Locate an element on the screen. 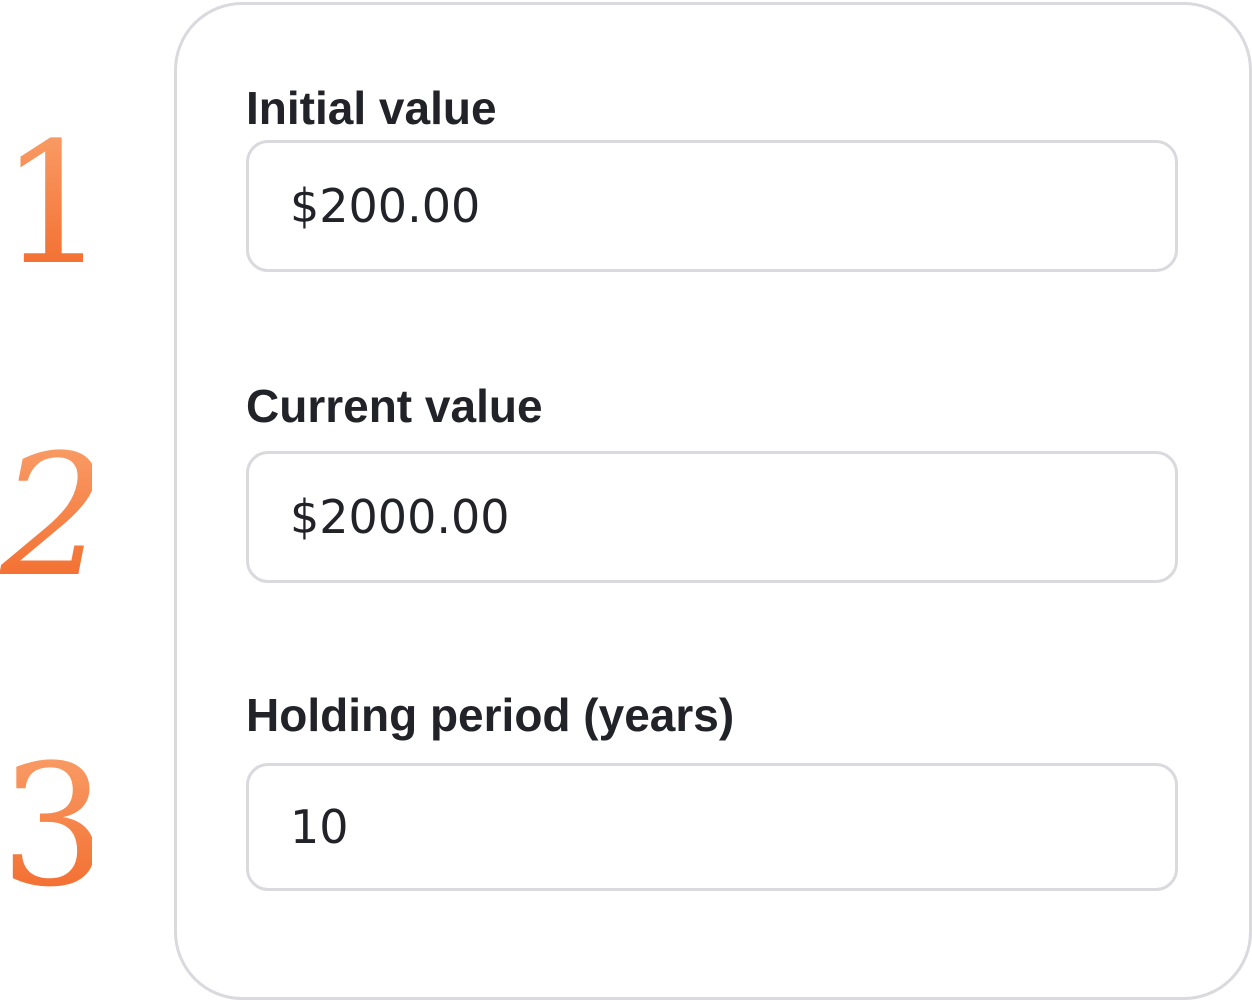 The height and width of the screenshot is (1000, 1252). initial-value-text: $200.00 is located at coordinates (385, 206).